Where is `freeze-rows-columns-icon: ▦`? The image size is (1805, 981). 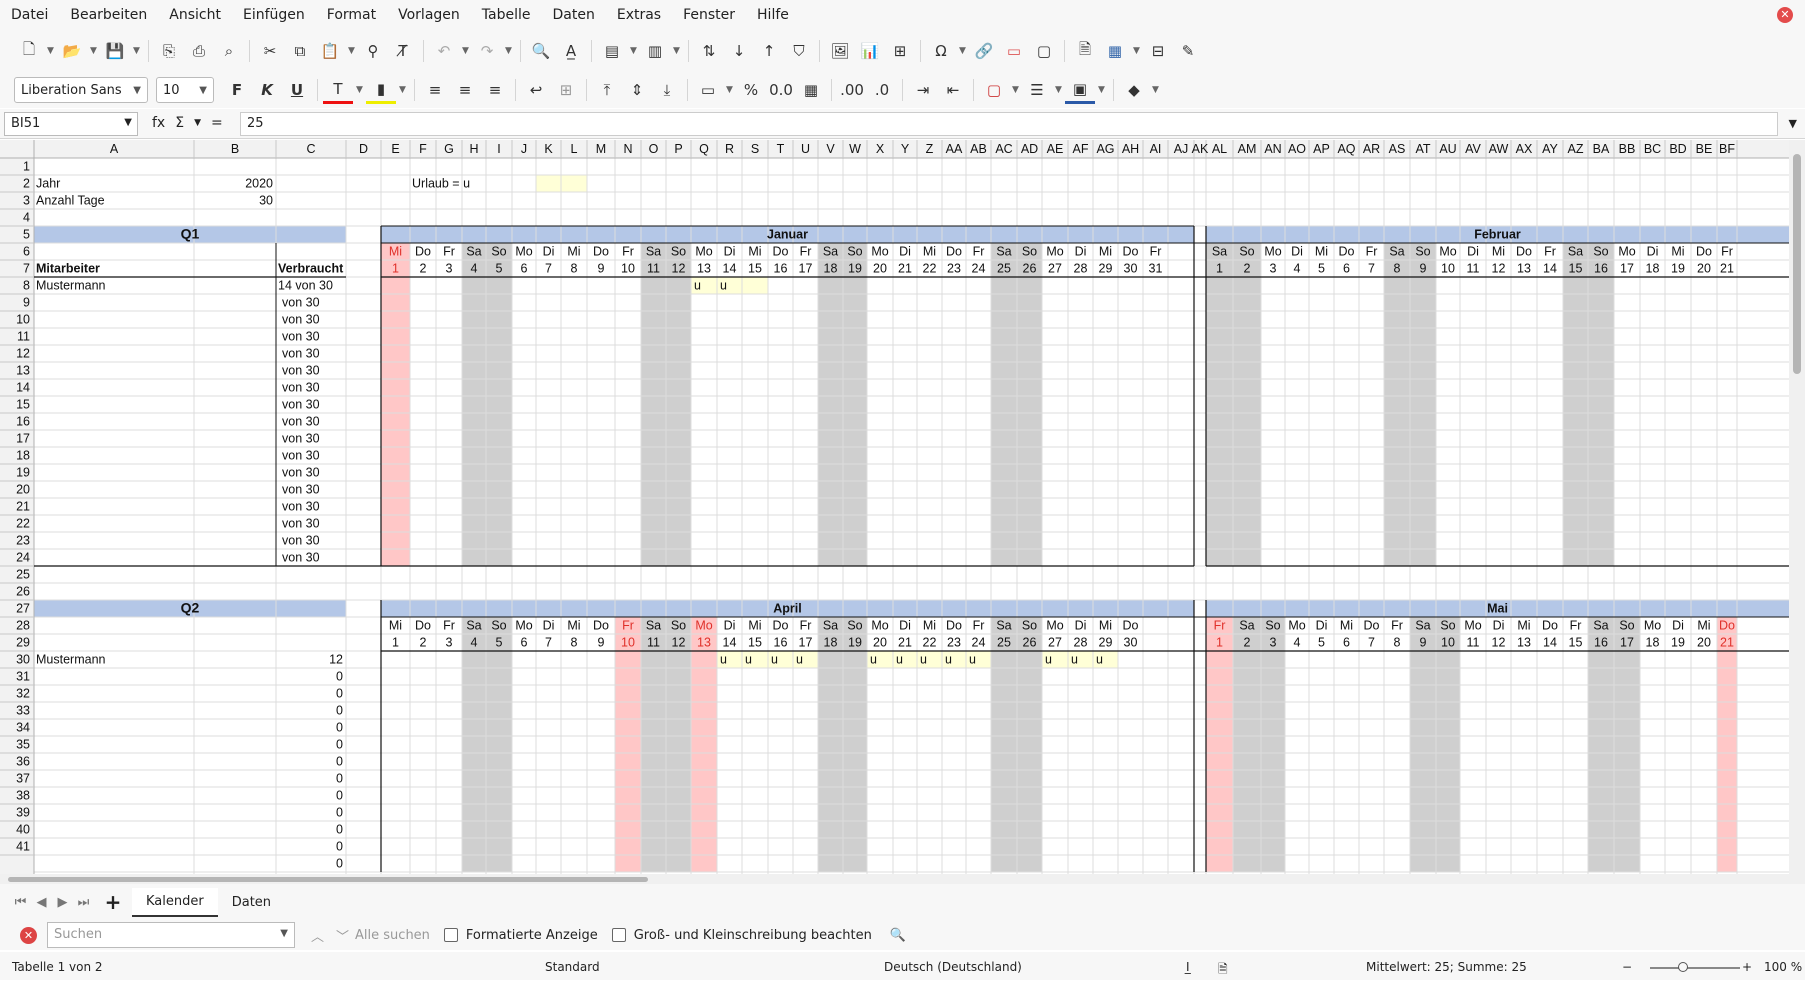
freeze-rows-columns-icon: ▦ is located at coordinates (1115, 51).